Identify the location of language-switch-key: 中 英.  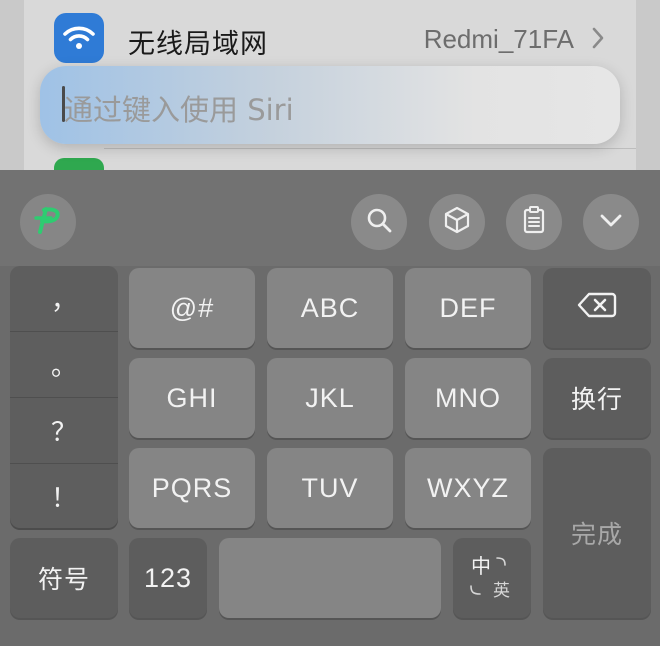
(492, 578).